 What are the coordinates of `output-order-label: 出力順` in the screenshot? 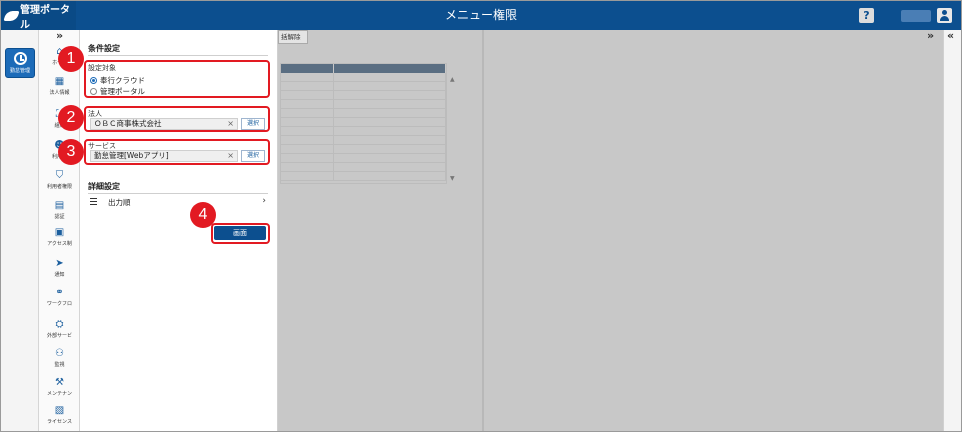 It's located at (119, 202).